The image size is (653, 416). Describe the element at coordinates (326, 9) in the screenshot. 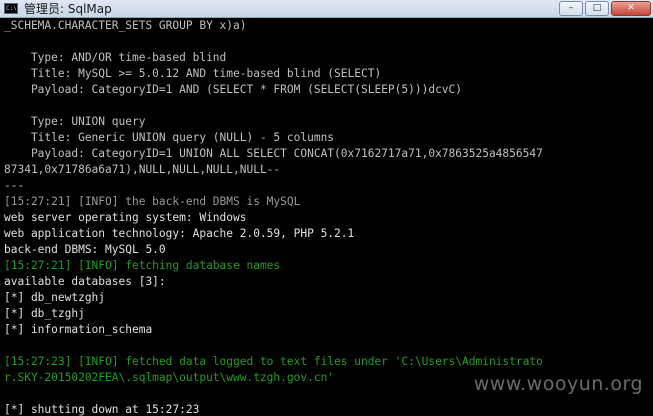

I see `title-bar: C:\ 管理员: SqlMap – □ ✕` at that location.